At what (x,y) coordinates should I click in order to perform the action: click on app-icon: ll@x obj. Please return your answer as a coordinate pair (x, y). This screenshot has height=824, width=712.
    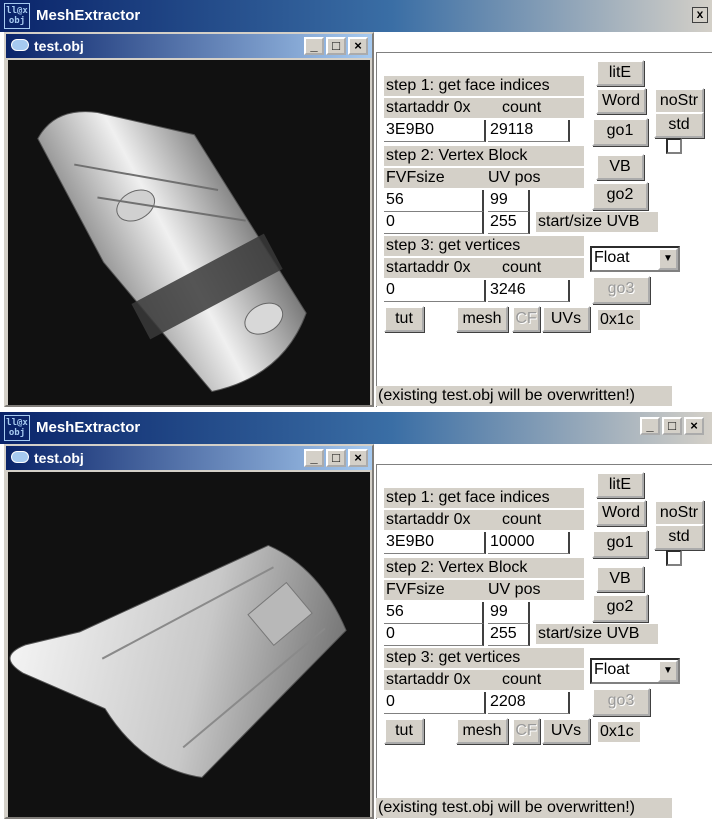
    Looking at the image, I should click on (17, 428).